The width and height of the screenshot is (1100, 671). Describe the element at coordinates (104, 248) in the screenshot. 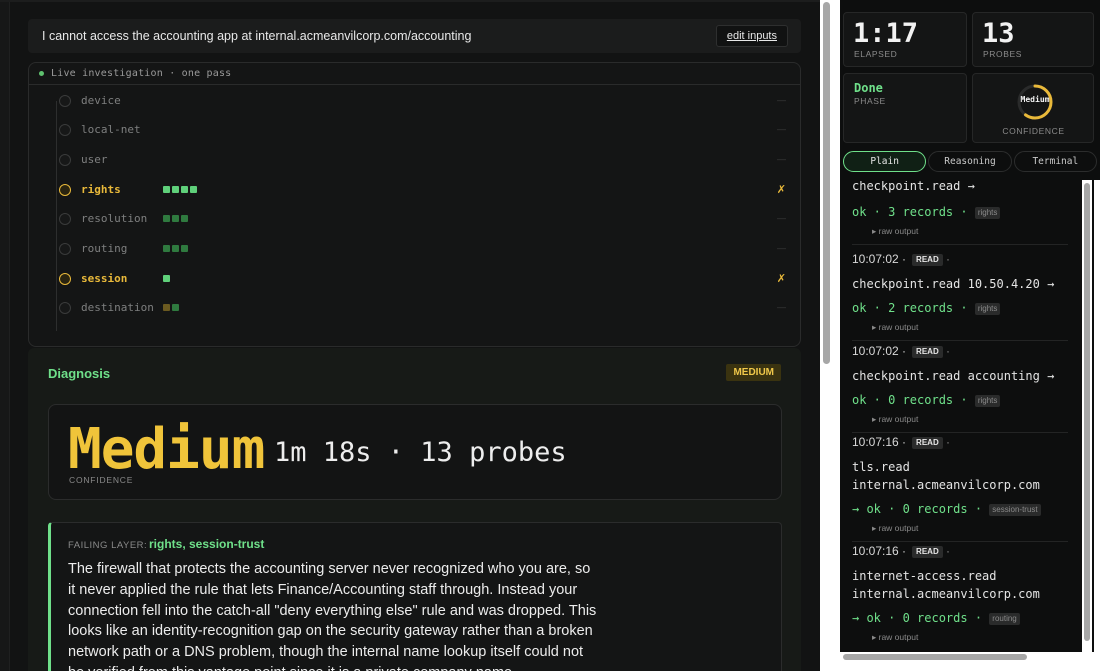

I see `layer-name: routing` at that location.